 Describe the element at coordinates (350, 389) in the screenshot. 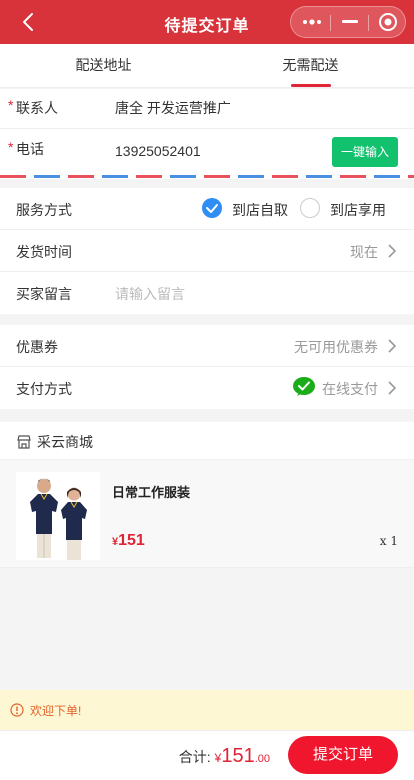

I see `payment-method-value: 在线支付` at that location.